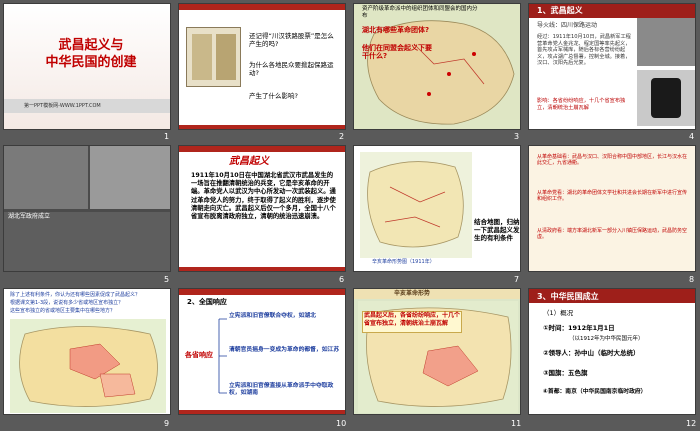 This screenshot has height=431, width=700. I want to click on photo-caption: 湖北军政府成立, so click(29, 216).